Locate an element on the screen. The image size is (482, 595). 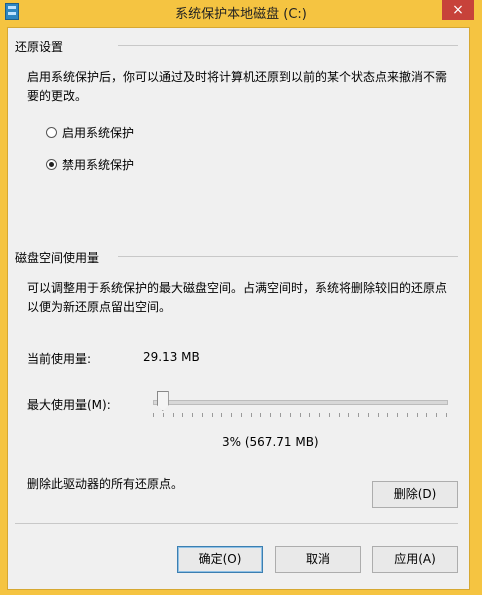
enable-protection-option: 启用系统保护 is located at coordinates (90, 132).